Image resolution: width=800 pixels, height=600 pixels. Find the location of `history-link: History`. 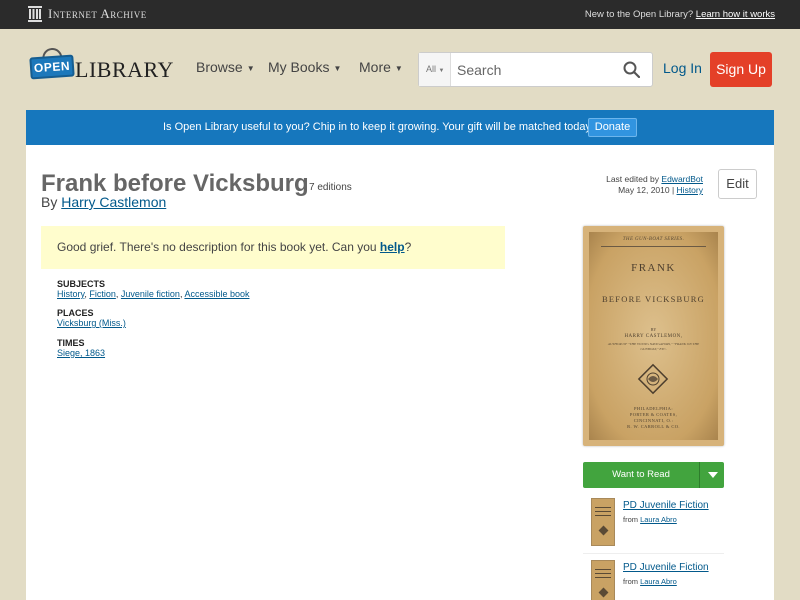

history-link: History is located at coordinates (690, 190).